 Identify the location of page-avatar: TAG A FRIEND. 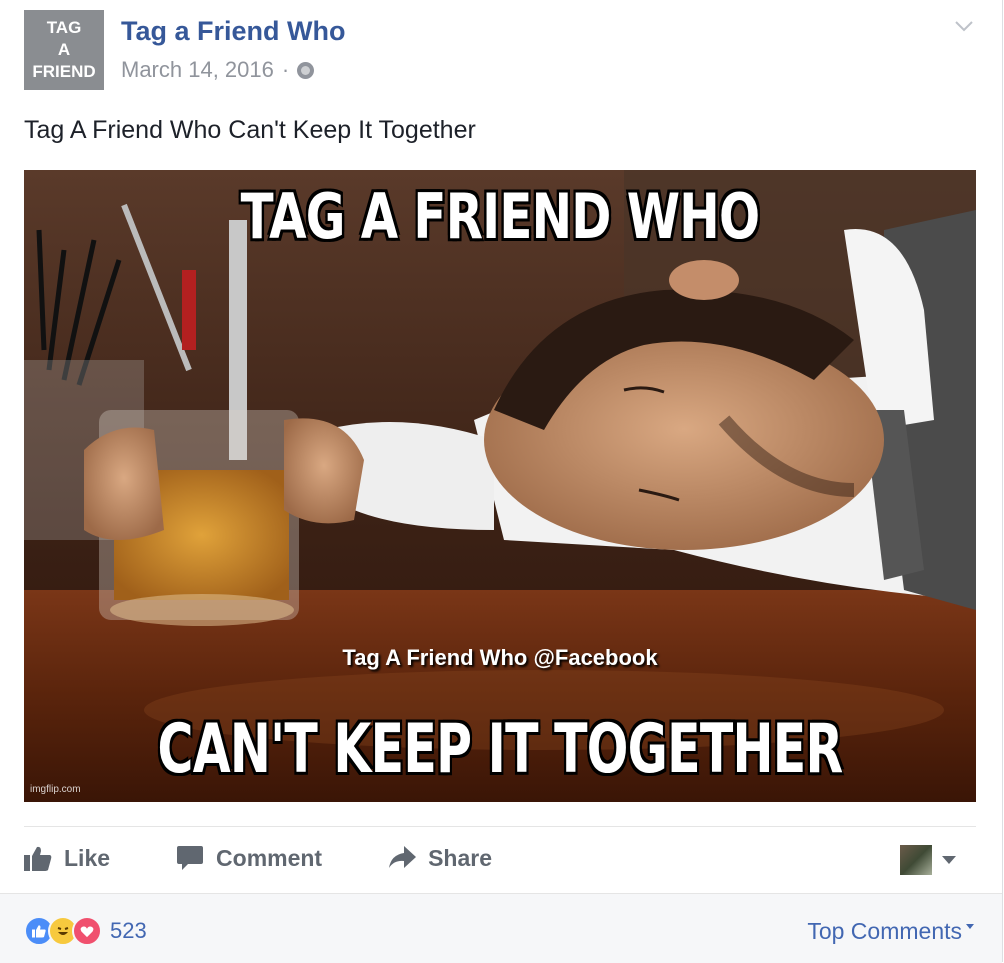
(64, 50).